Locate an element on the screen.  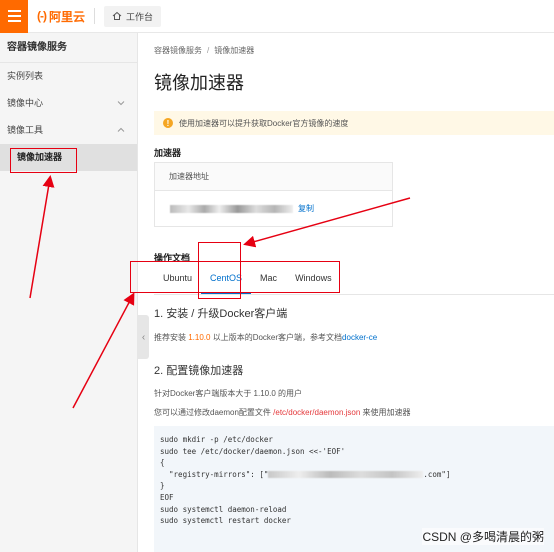
code-line: { is located at coordinates (162, 463).